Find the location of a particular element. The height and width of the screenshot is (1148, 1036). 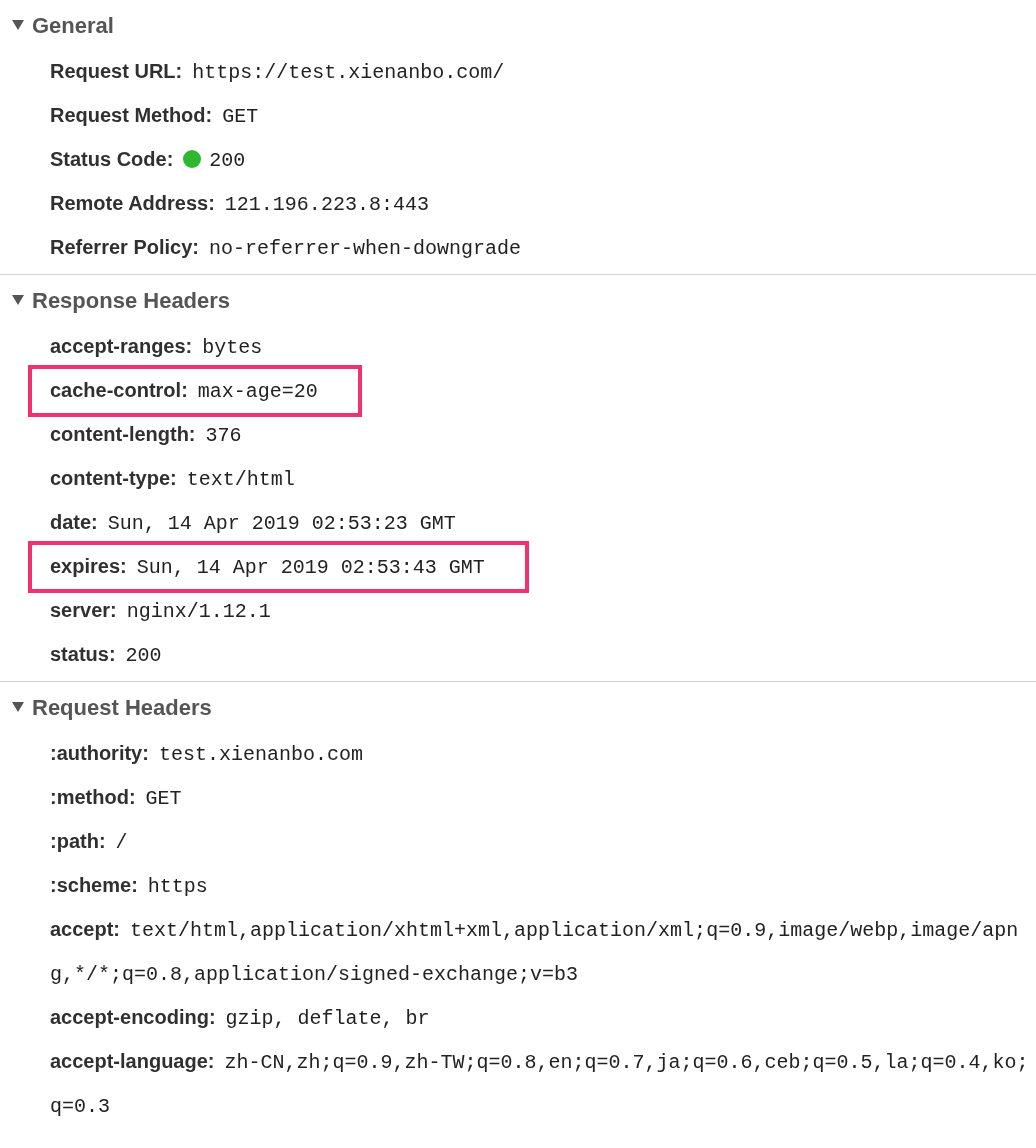

section-title: General is located at coordinates (73, 25).